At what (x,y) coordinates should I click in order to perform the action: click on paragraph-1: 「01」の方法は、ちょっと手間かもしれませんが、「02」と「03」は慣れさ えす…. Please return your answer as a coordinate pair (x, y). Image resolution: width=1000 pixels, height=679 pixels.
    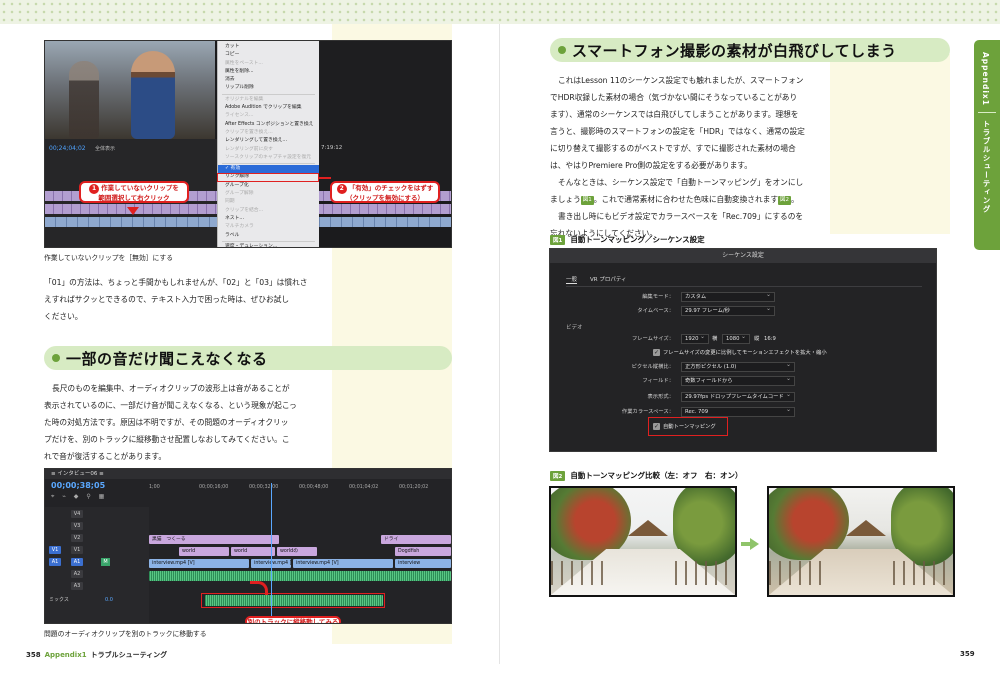
    Looking at the image, I should click on (176, 299).